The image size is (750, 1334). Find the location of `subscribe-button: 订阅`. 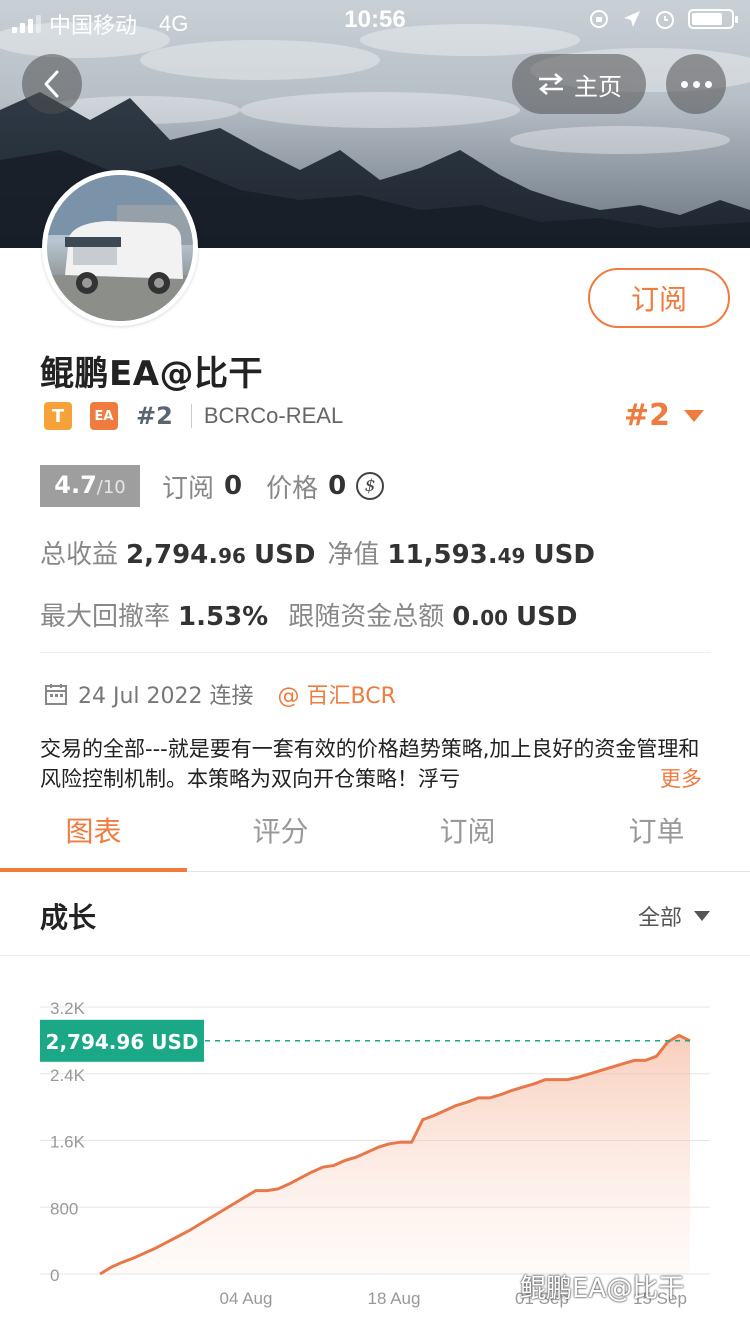

subscribe-button: 订阅 is located at coordinates (659, 298).